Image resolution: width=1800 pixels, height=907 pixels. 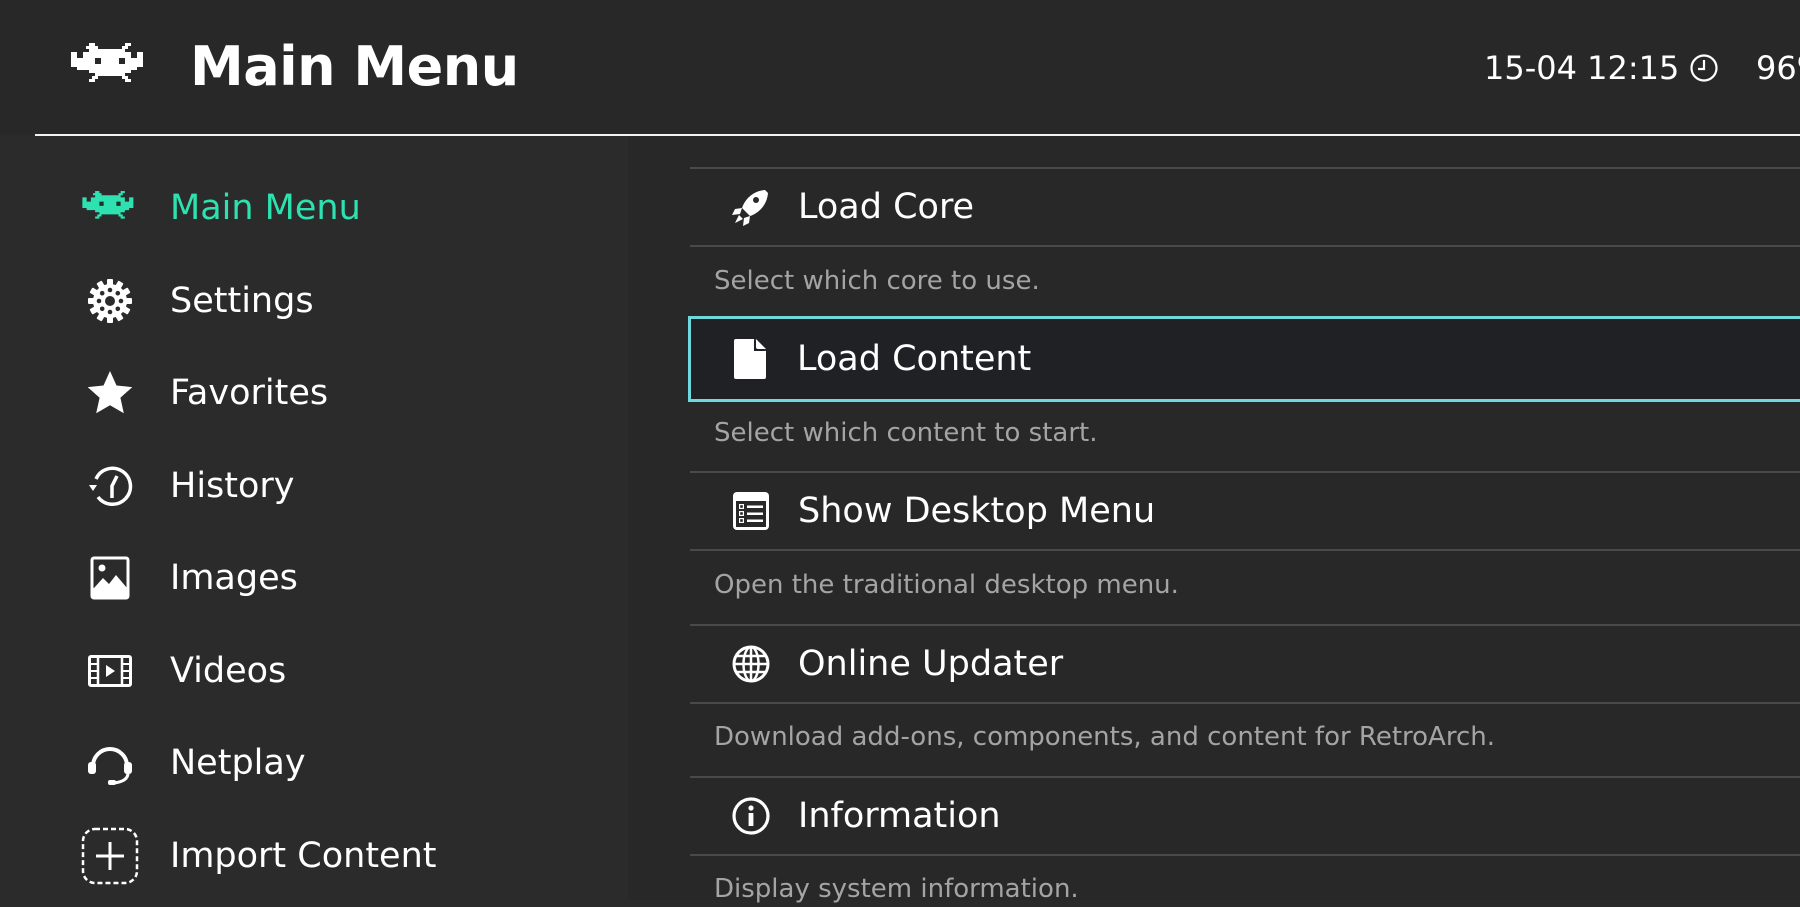 I want to click on image-icon, so click(x=110, y=578).